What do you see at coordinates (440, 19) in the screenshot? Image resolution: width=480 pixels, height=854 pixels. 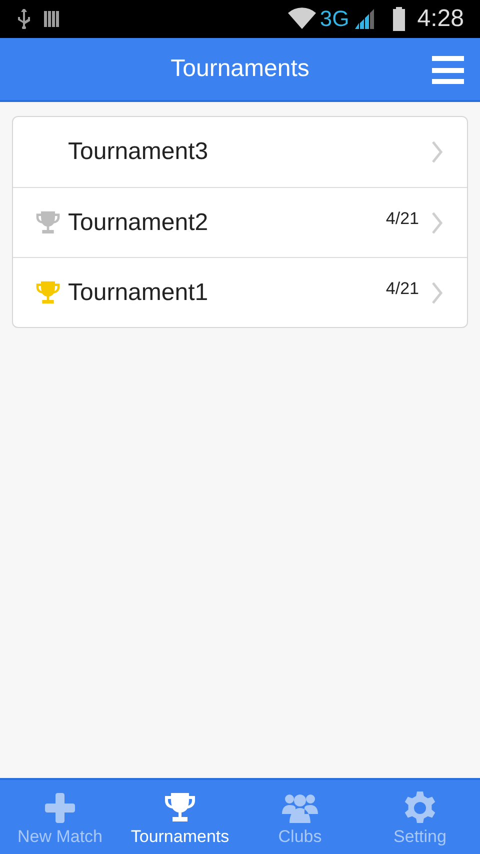 I see `clock: 4:28` at bounding box center [440, 19].